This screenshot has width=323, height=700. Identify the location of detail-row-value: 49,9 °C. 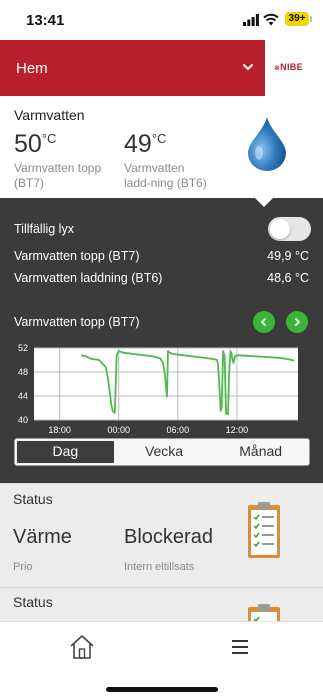
(288, 256).